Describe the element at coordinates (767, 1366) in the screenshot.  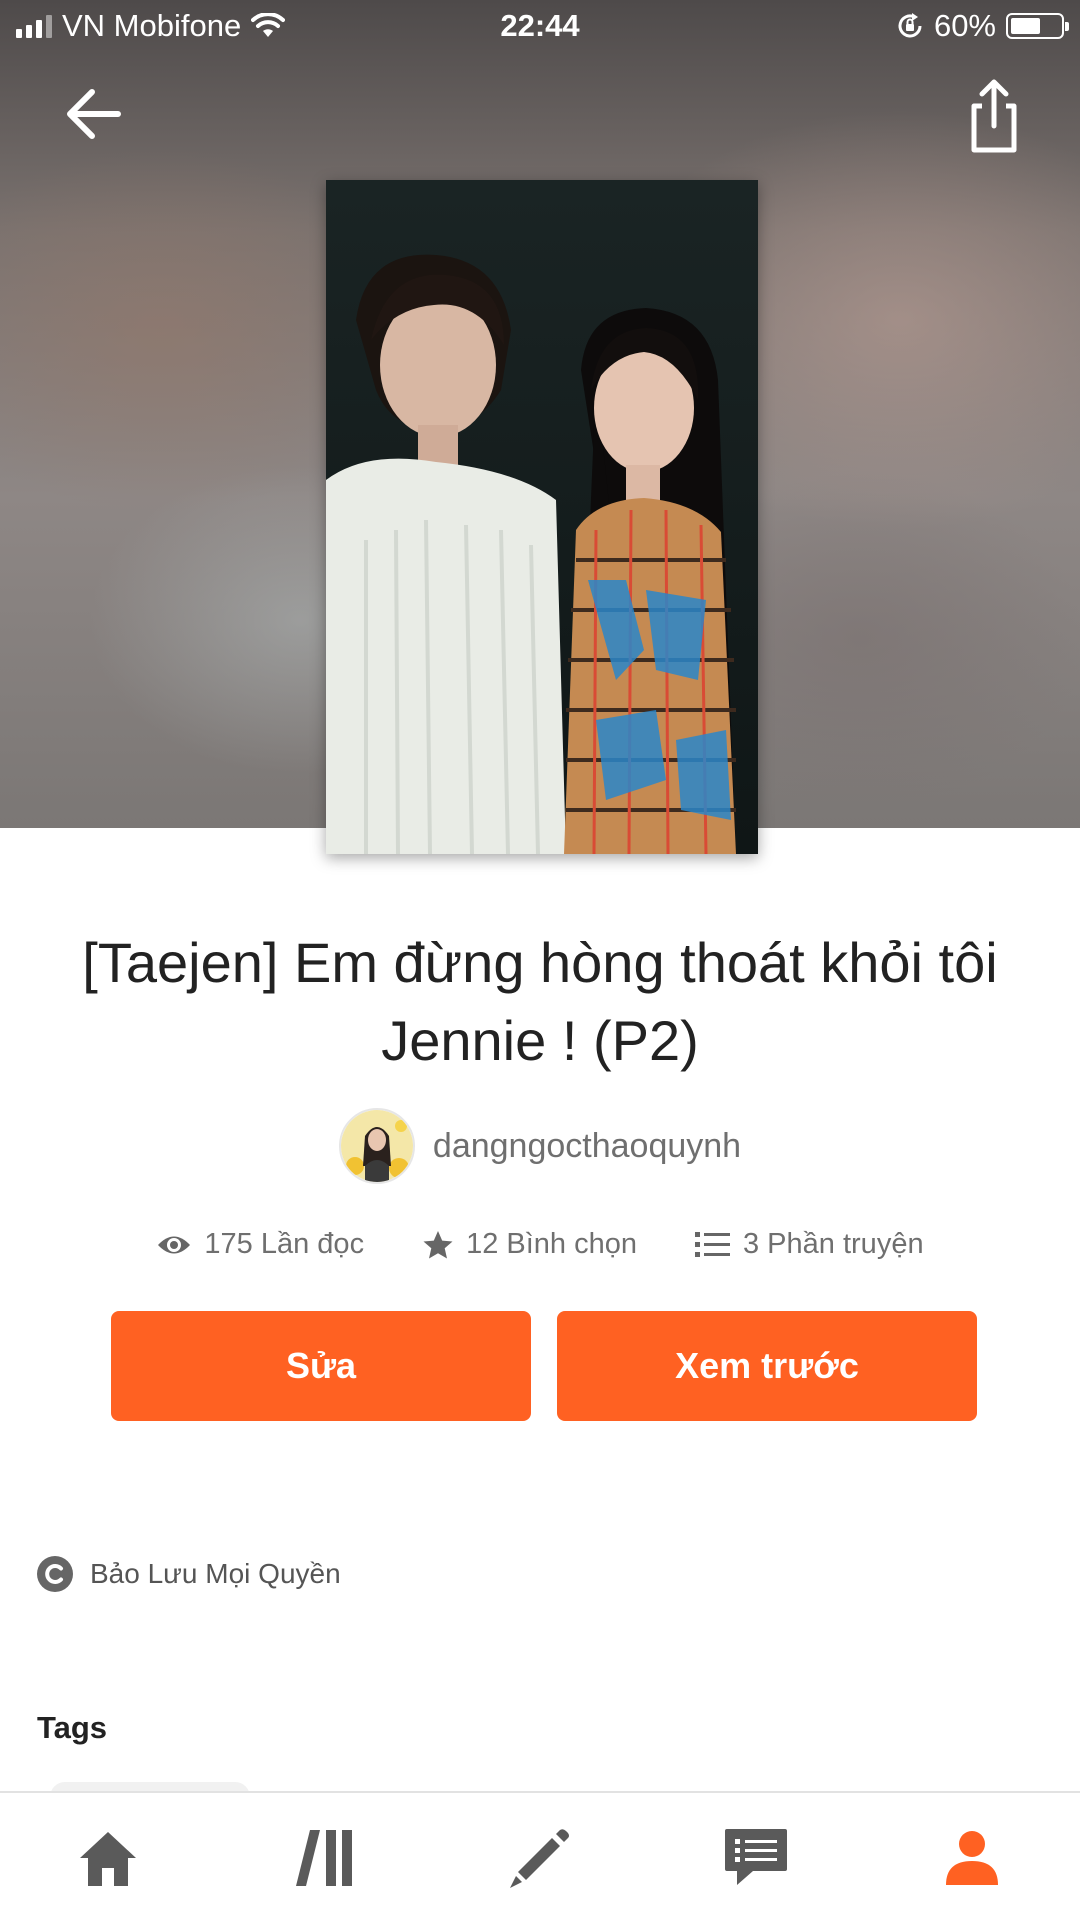
I see `preview-button: Xem trước` at that location.